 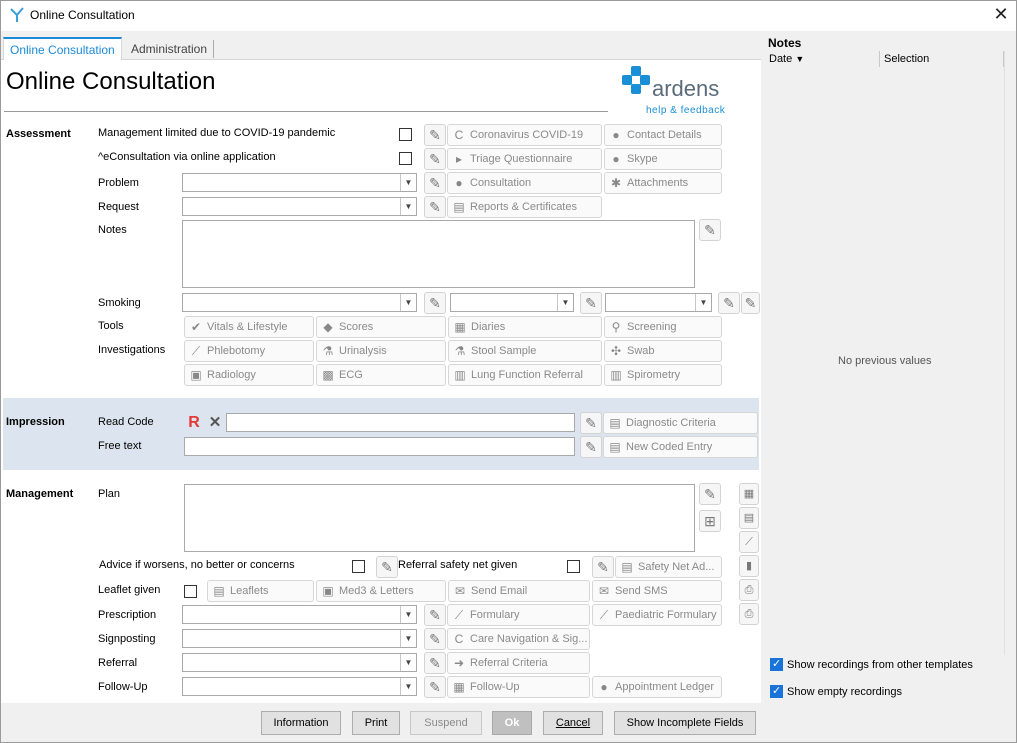 I want to click on appointment-ledger-button: ● Appointment Ledger, so click(x=657, y=687).